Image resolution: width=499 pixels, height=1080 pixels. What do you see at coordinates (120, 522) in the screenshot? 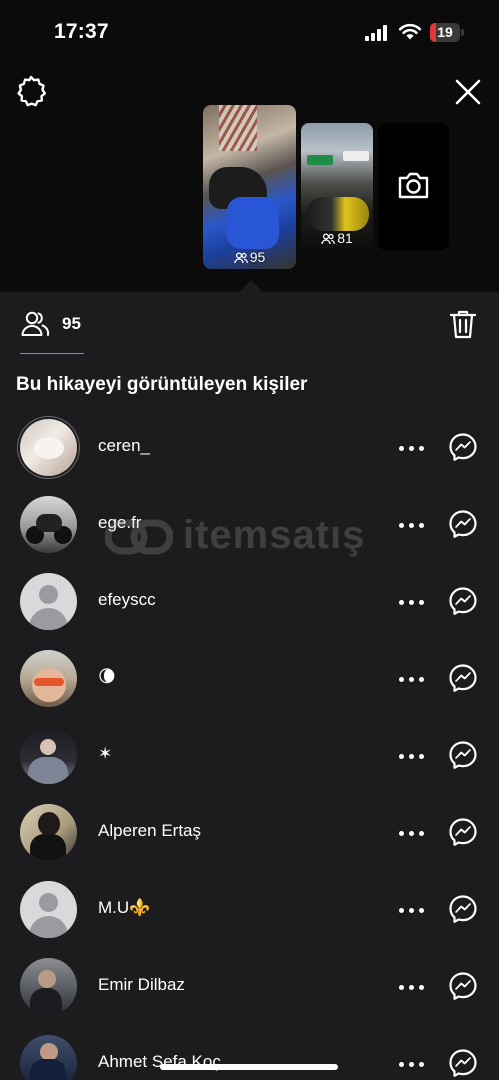
I see `viewer-name: ege.fr` at bounding box center [120, 522].